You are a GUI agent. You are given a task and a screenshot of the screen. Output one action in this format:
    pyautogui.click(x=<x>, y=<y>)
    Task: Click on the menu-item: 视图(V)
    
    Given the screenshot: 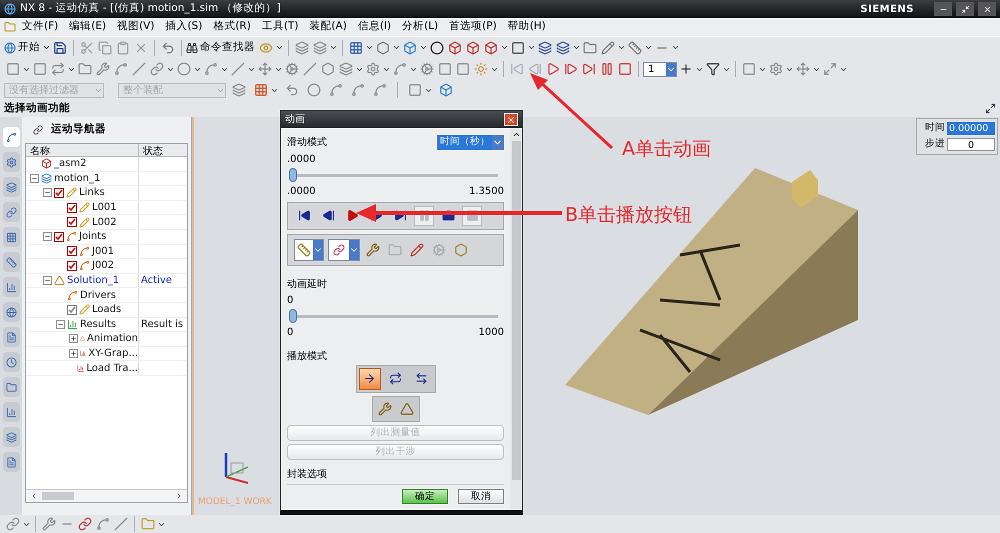 What is the action you would take?
    pyautogui.click(x=136, y=27)
    